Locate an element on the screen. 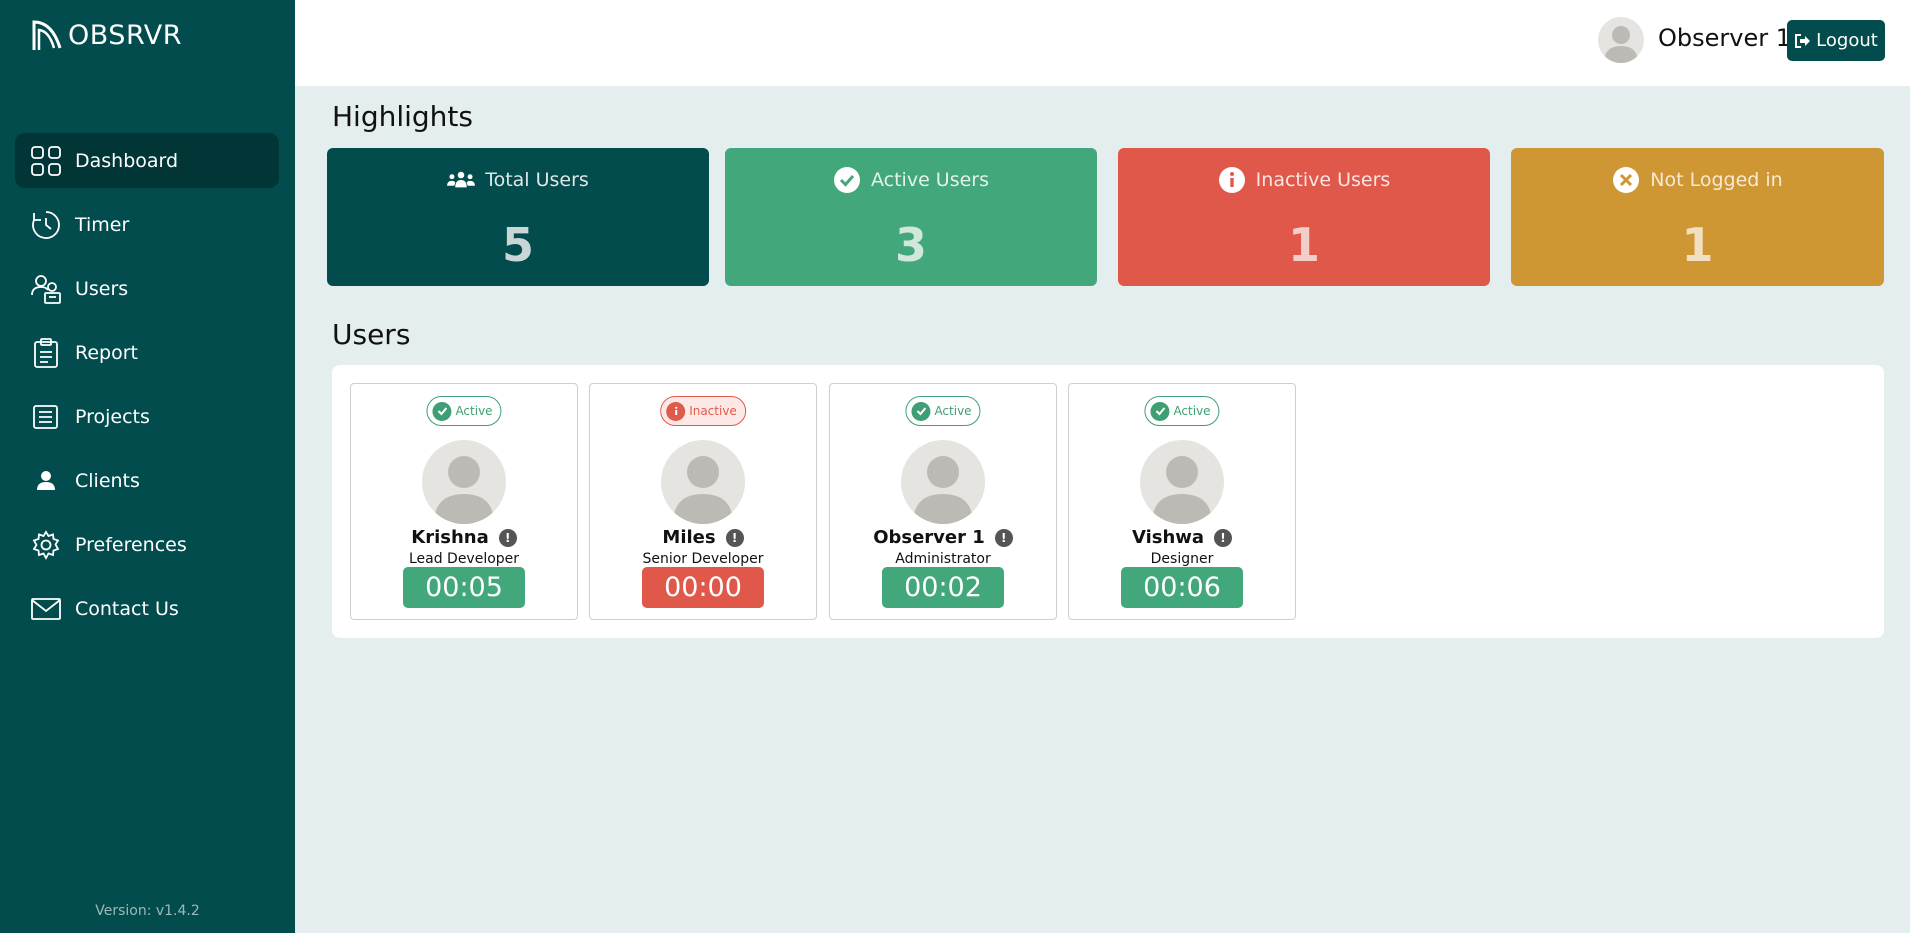  not-logged-in-card: Not Logged in 1 is located at coordinates (1697, 217).